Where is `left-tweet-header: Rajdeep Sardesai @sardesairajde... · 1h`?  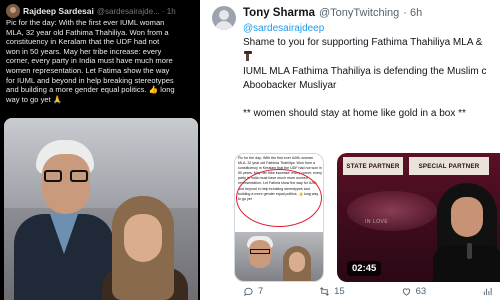
left-tweet-header: Rajdeep Sardesai @sardesairajde... · 1h is located at coordinates (91, 11).